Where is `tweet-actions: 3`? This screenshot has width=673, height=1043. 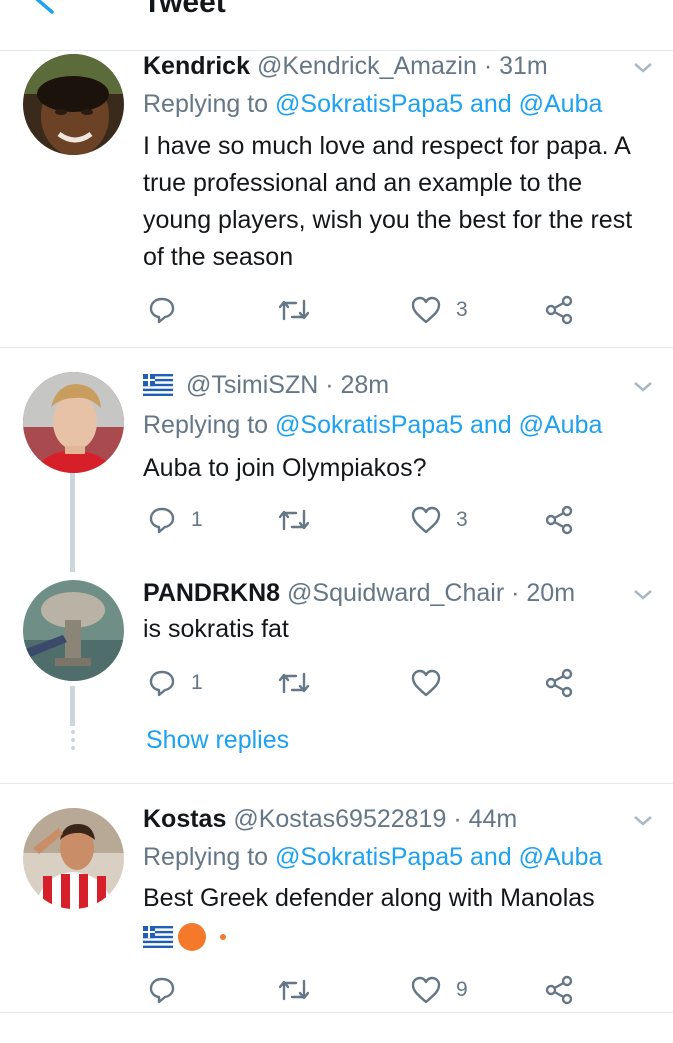
tweet-actions: 3 is located at coordinates (373, 310).